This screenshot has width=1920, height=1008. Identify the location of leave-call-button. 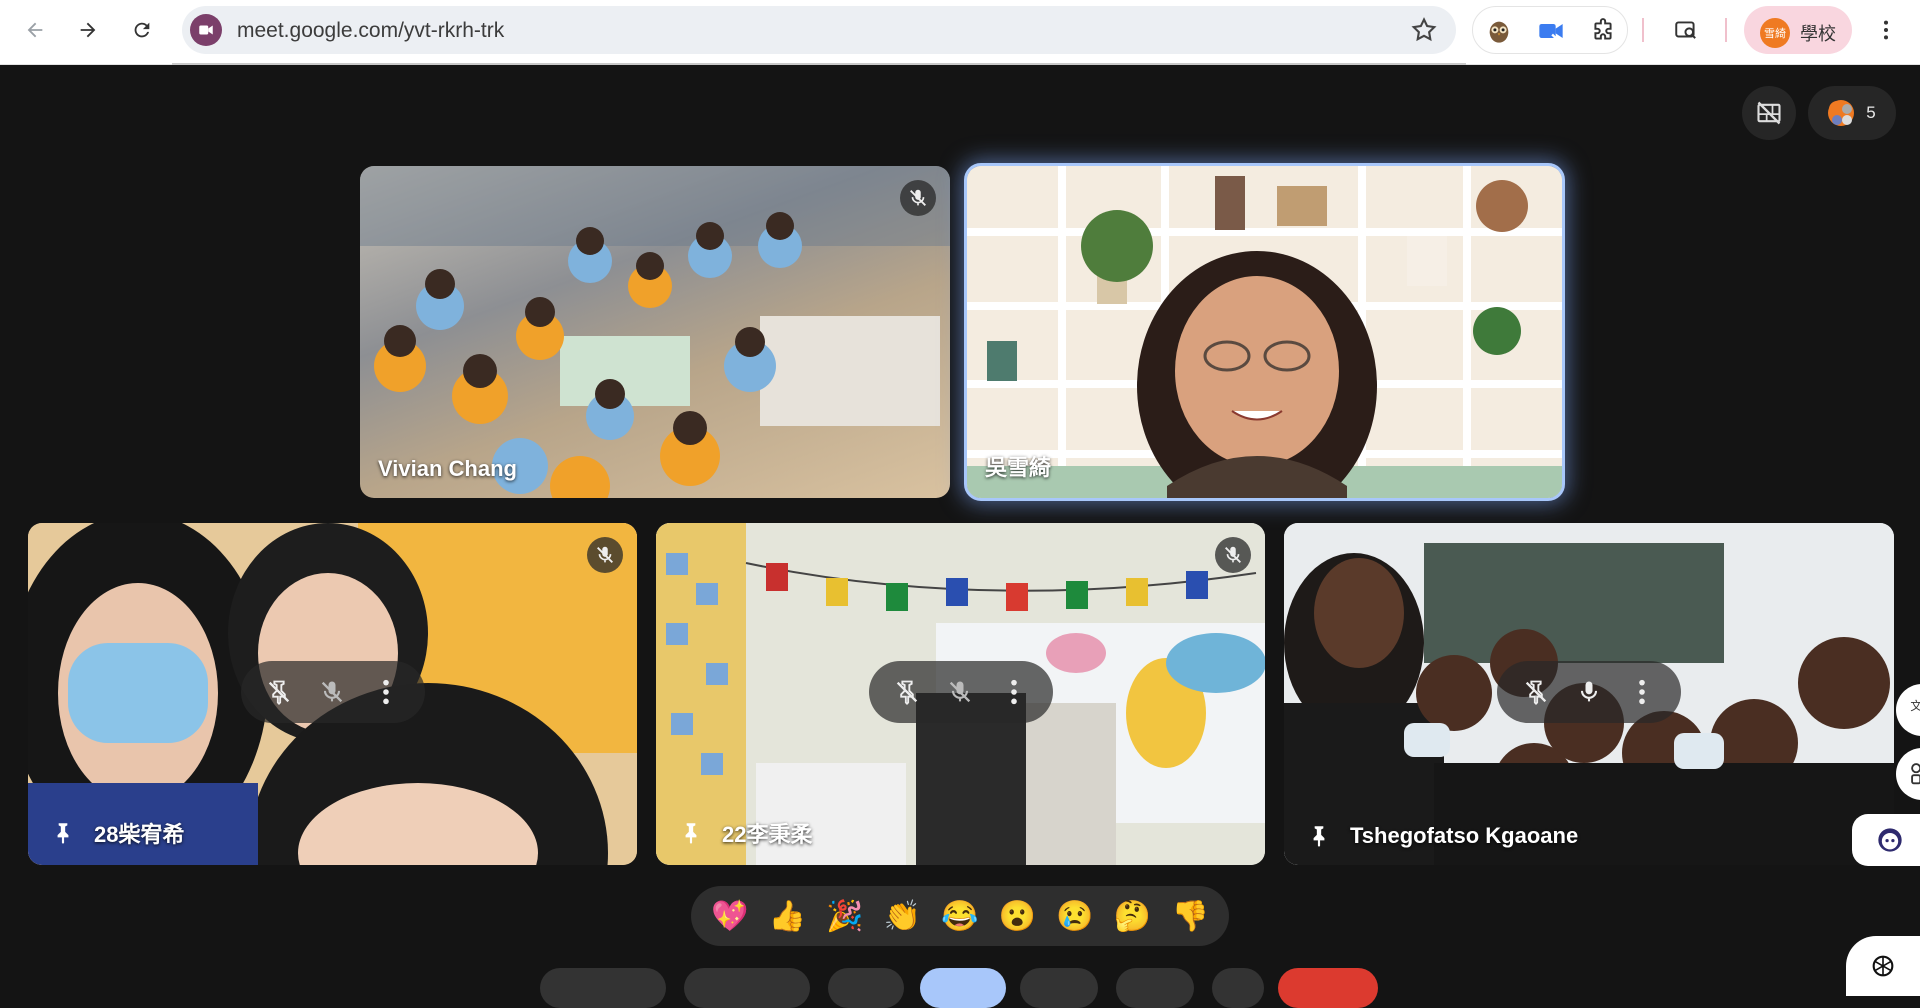
(1328, 988).